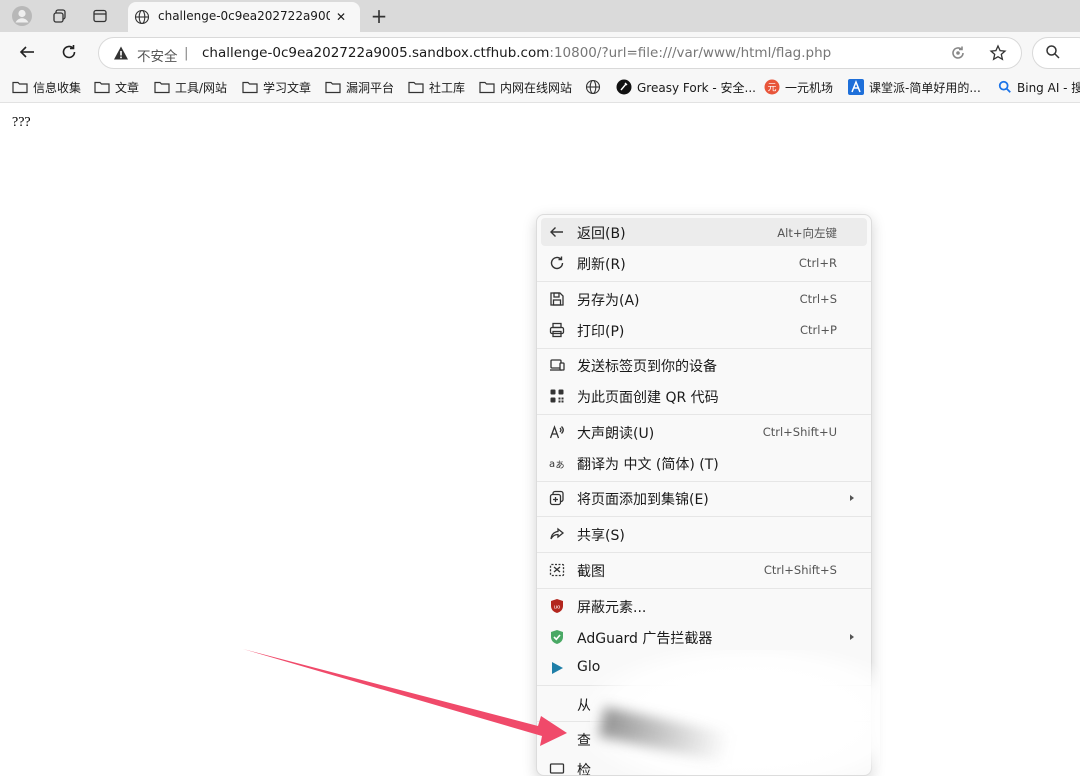 The image size is (1080, 776). Describe the element at coordinates (704, 432) in the screenshot. I see `menu-item-read-aloud: 大声朗读(U) Ctrl+Shift+U` at that location.